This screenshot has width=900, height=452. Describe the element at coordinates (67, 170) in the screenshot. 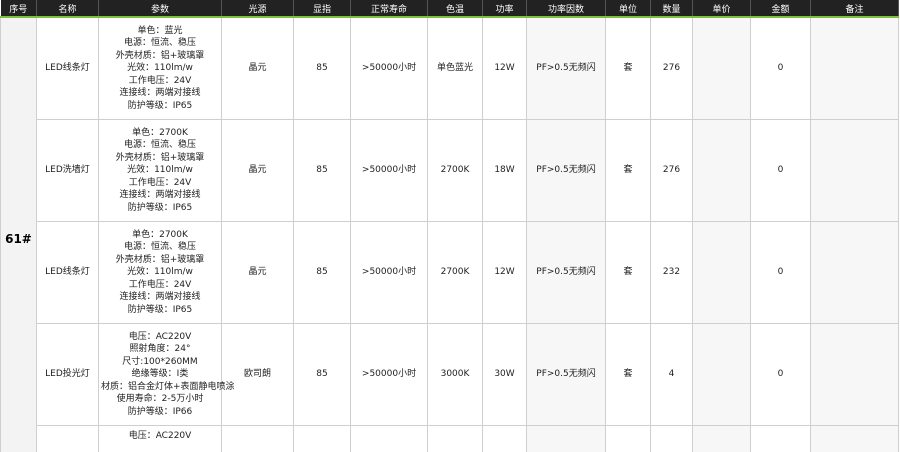

I see `name-cell: LED洗墙灯` at that location.